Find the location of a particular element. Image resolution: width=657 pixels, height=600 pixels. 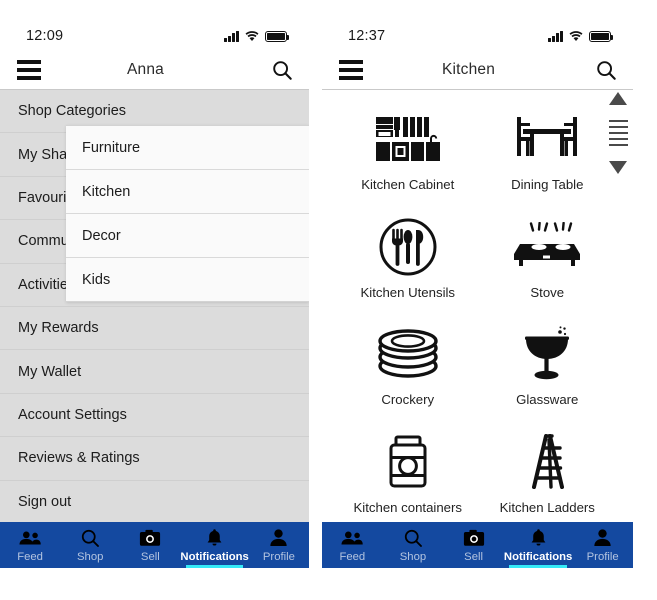

category-stove: Stove is located at coordinates (548, 259).